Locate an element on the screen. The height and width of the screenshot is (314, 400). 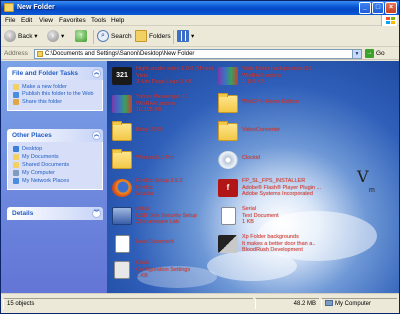
search-icon: ⌕ is located at coordinates (103, 36).